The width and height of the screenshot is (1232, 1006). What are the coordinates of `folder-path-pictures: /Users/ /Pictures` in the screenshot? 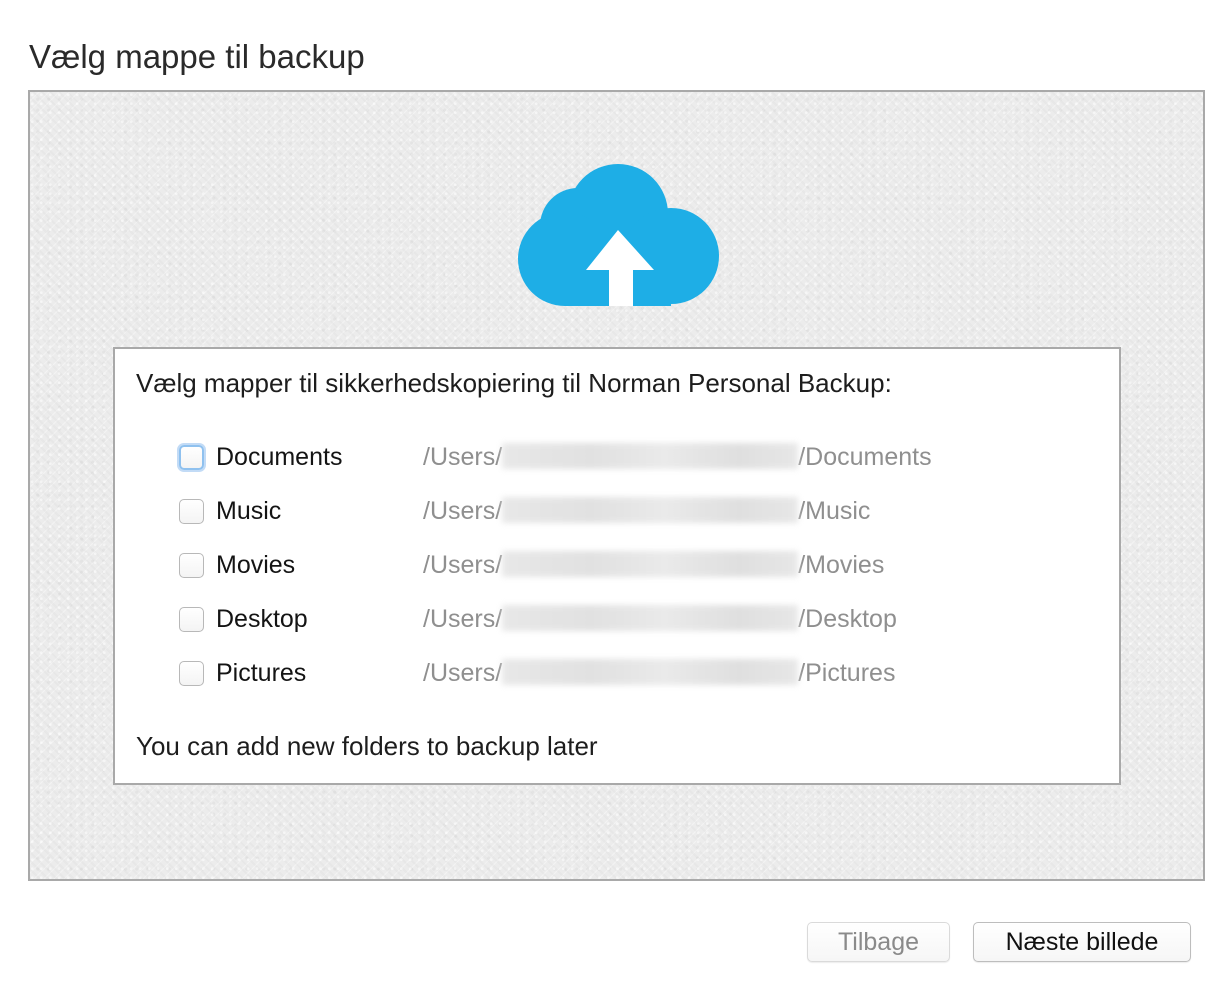 It's located at (659, 673).